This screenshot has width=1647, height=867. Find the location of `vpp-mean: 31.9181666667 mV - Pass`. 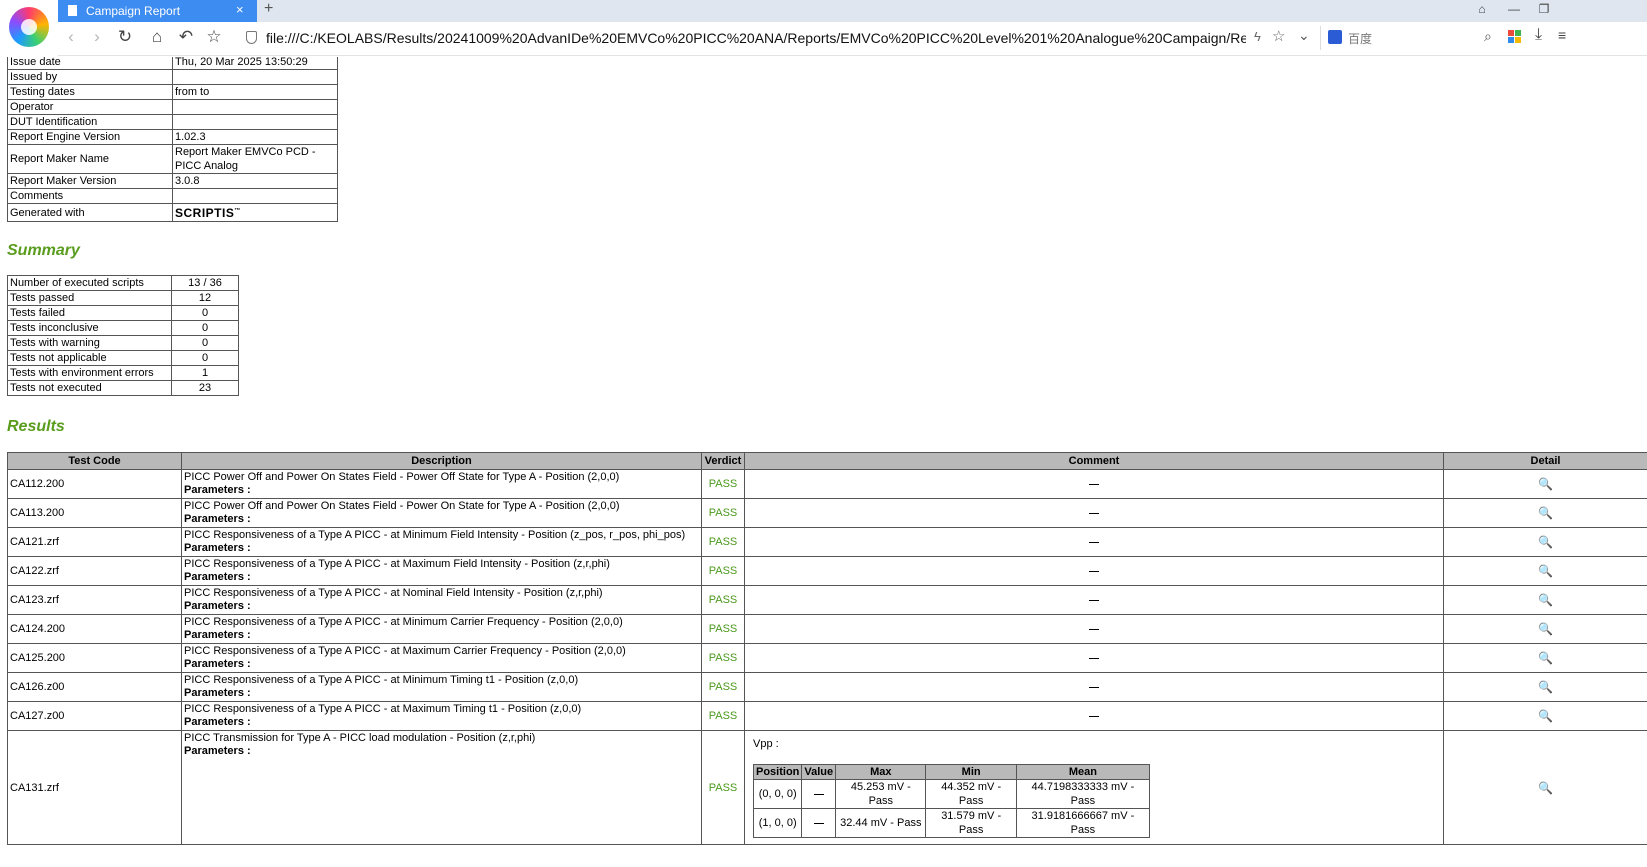

vpp-mean: 31.9181666667 mV - Pass is located at coordinates (1083, 823).